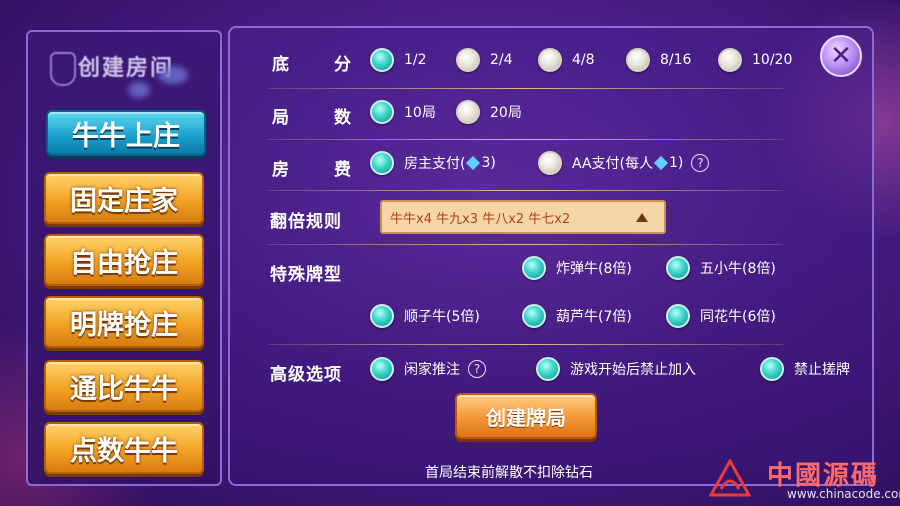 The image size is (900, 506). What do you see at coordinates (124, 451) in the screenshot?
I see `mode-button-label: 点数牛牛` at bounding box center [124, 451].